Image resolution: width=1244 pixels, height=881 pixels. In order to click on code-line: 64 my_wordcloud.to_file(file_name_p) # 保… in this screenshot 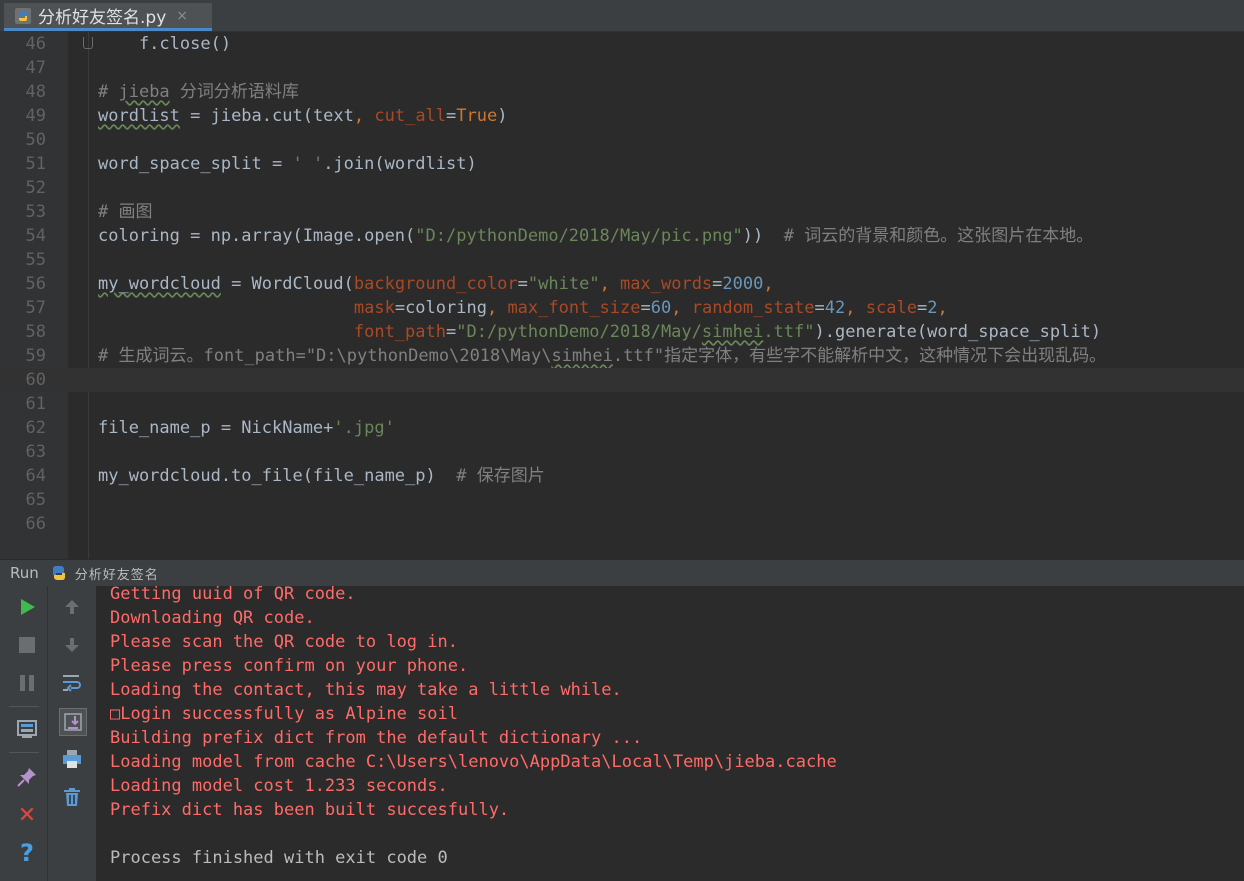, I will do `click(622, 476)`.